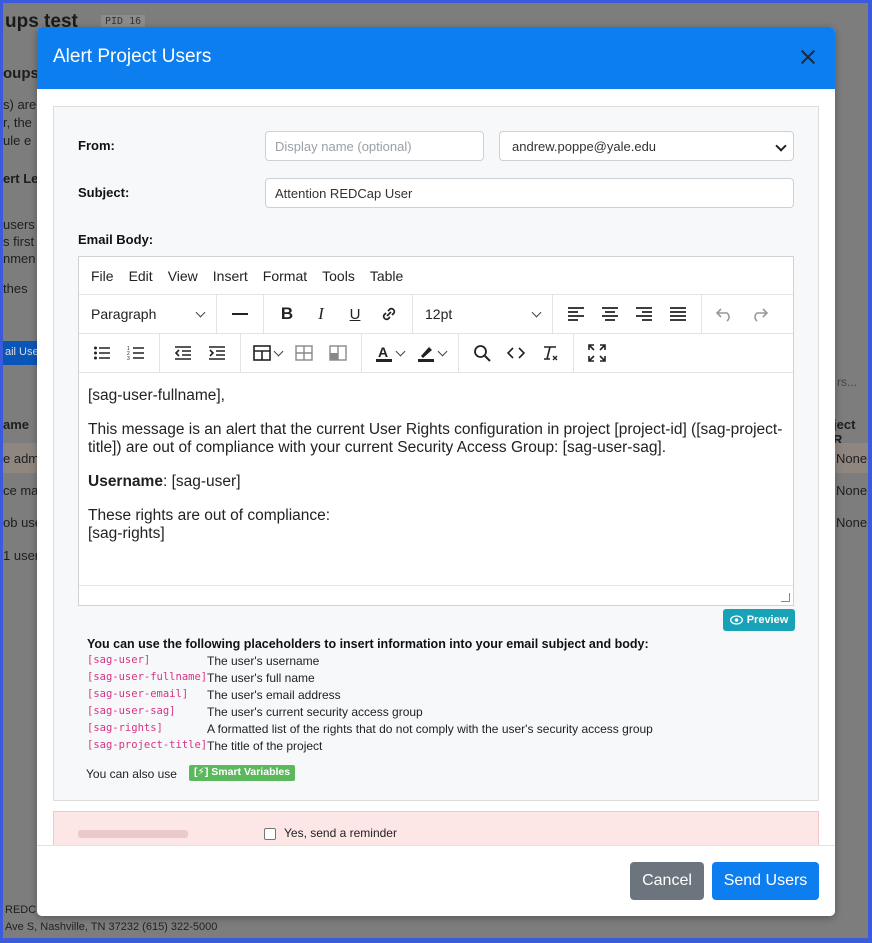 The image size is (872, 943). I want to click on font-size-dropdown: 12pt, so click(482, 314).